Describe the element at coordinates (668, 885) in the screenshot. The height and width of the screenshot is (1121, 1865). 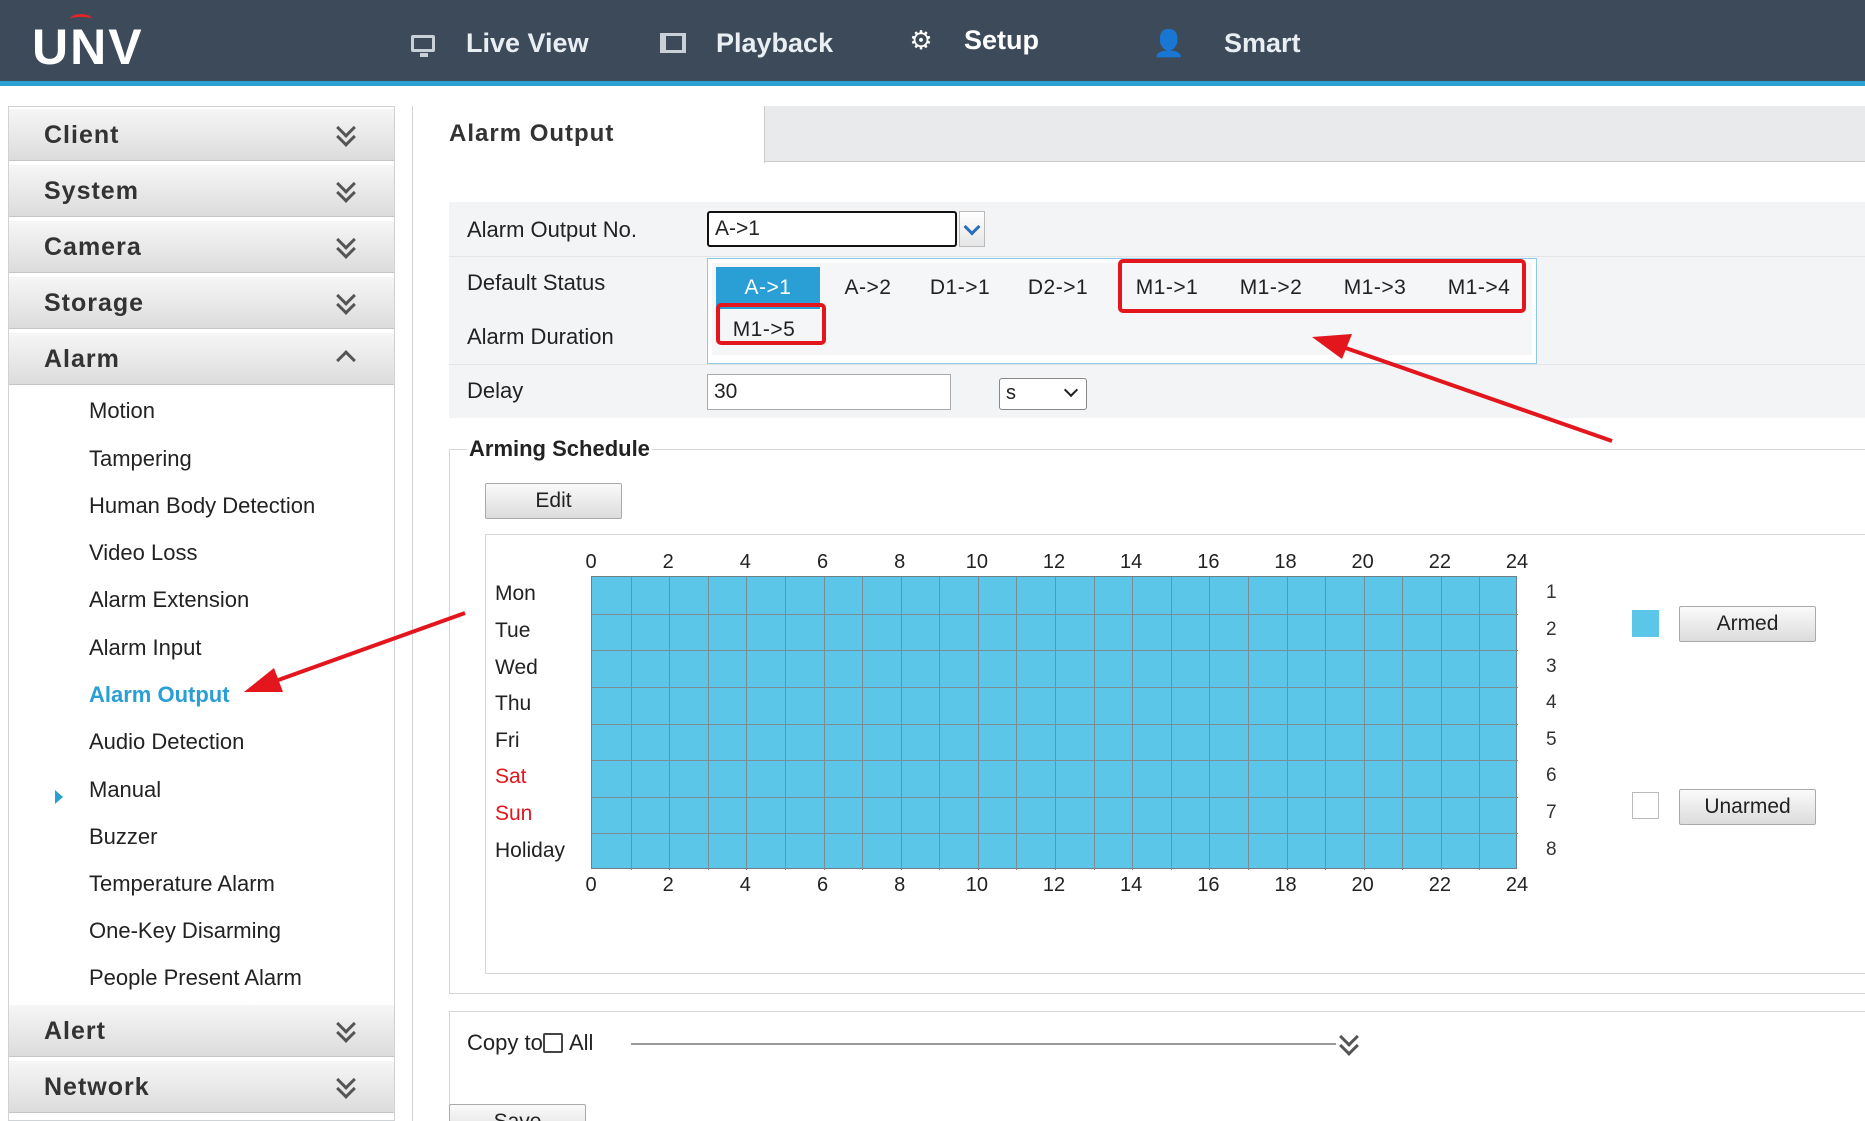
I see `hour-label: 2` at that location.